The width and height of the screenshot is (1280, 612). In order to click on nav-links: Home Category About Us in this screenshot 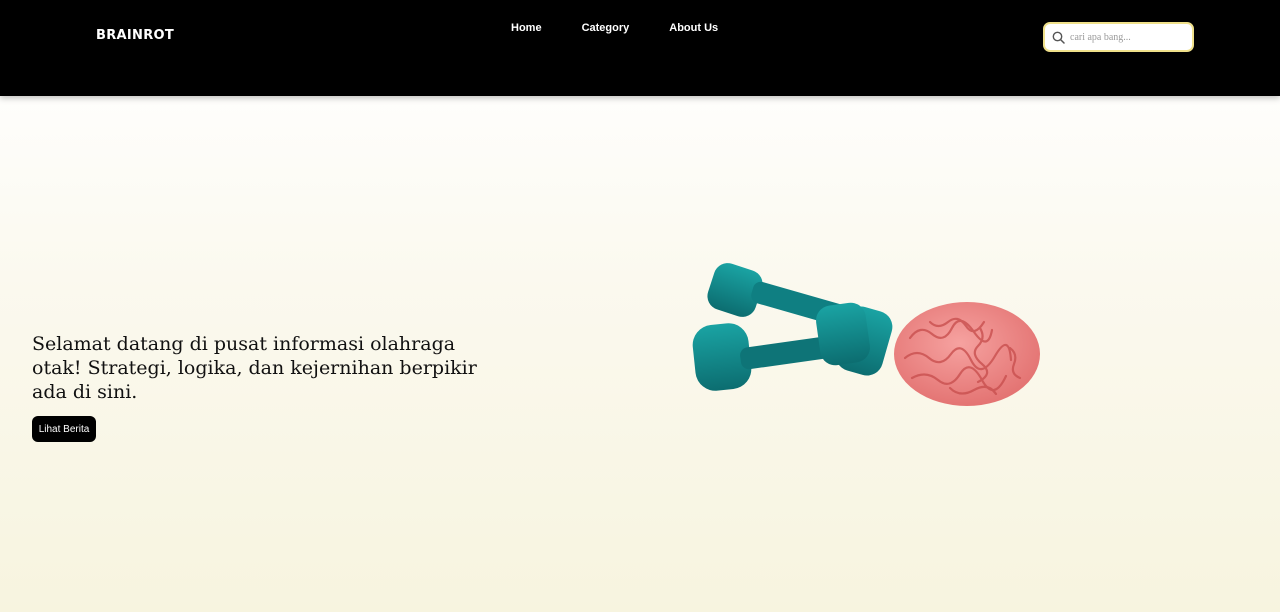, I will do `click(634, 28)`.